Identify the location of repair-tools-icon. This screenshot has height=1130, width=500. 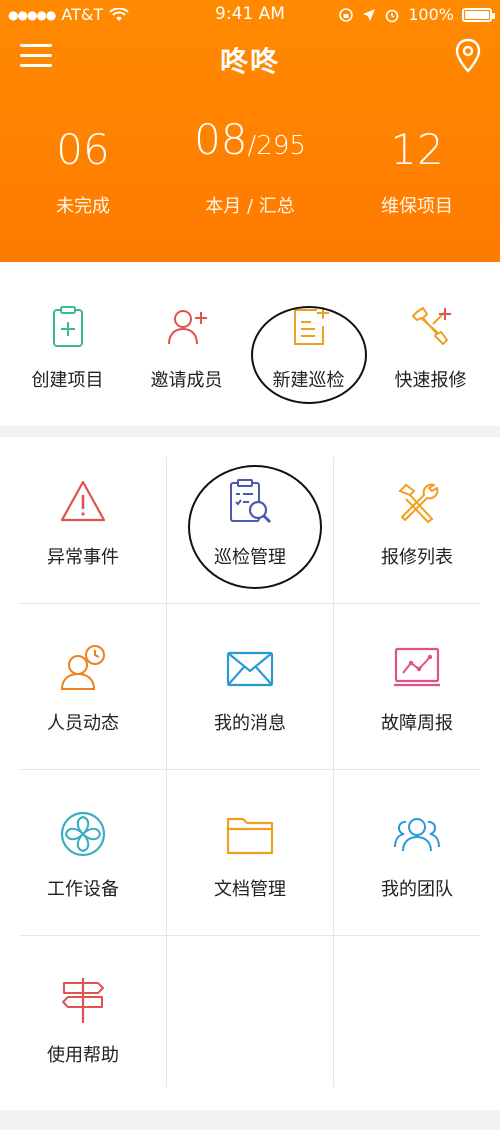
(431, 326).